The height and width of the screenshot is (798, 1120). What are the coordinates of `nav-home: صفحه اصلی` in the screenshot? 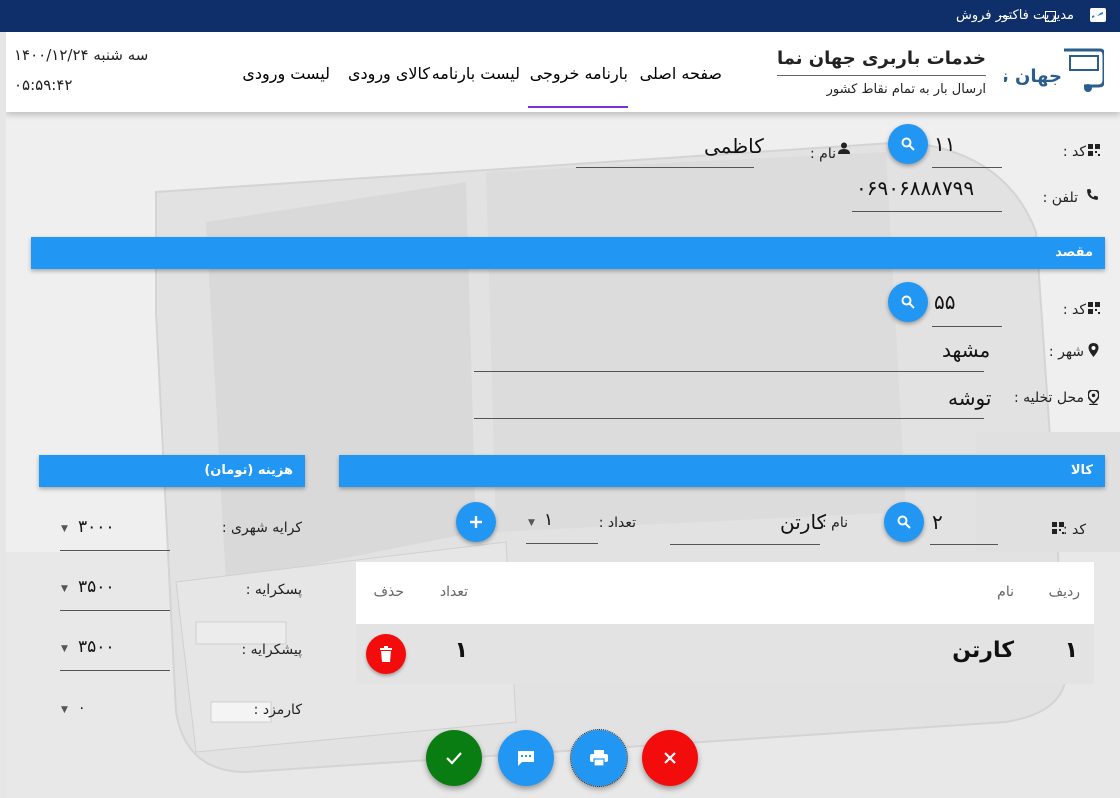 It's located at (681, 73).